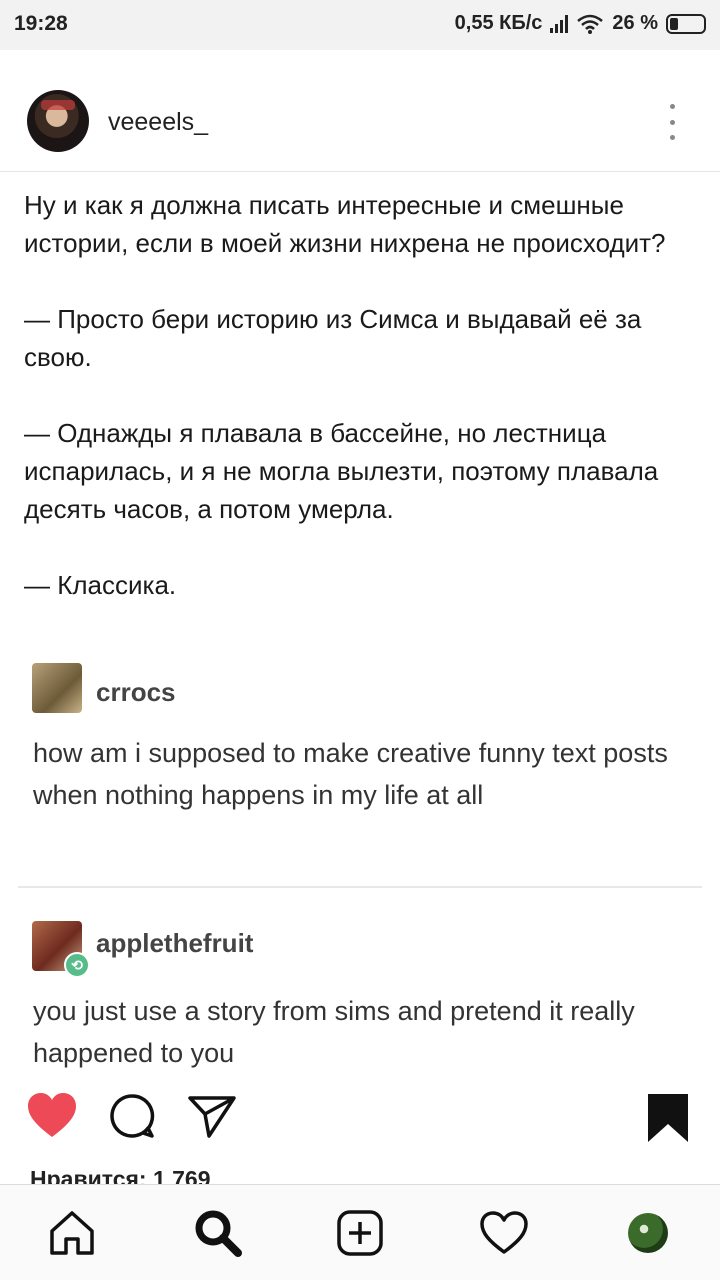  I want to click on comment-icon, so click(132, 1116).